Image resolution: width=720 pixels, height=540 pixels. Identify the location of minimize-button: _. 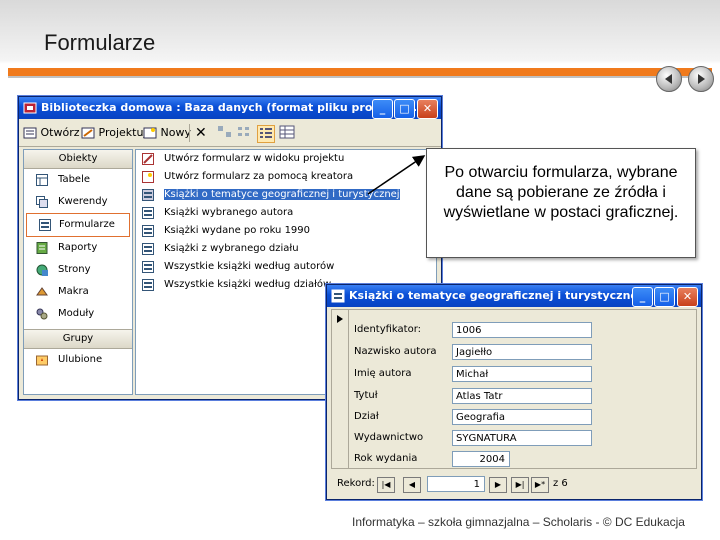
(642, 297).